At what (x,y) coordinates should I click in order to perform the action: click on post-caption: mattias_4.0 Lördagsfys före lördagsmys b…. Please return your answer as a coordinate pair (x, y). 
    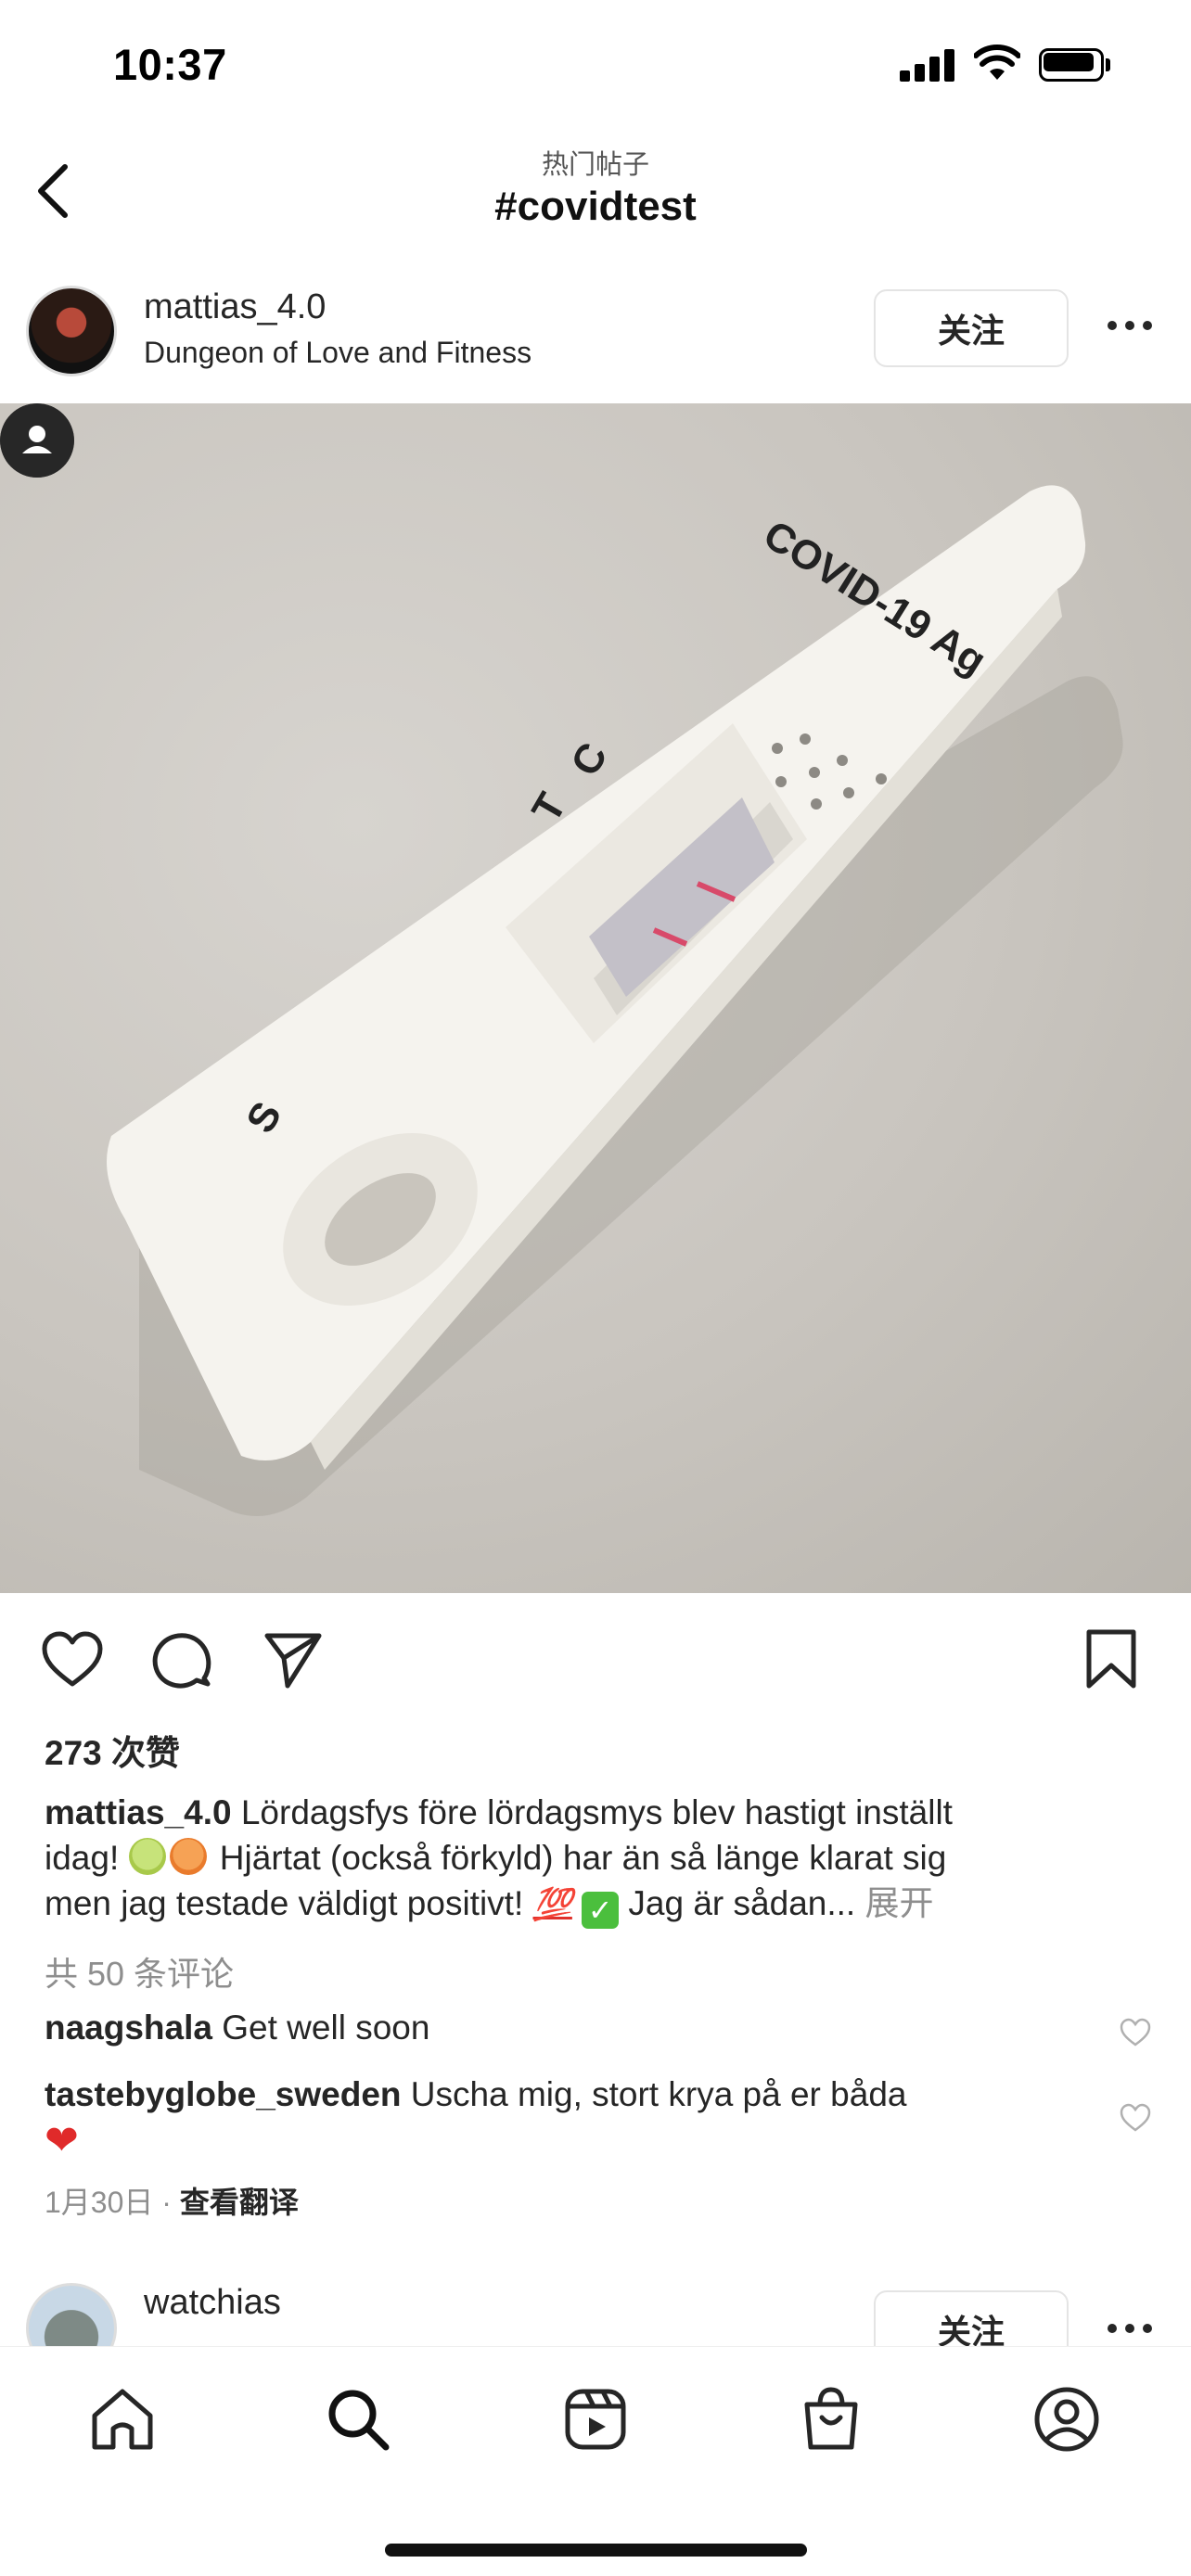
    Looking at the image, I should click on (601, 1860).